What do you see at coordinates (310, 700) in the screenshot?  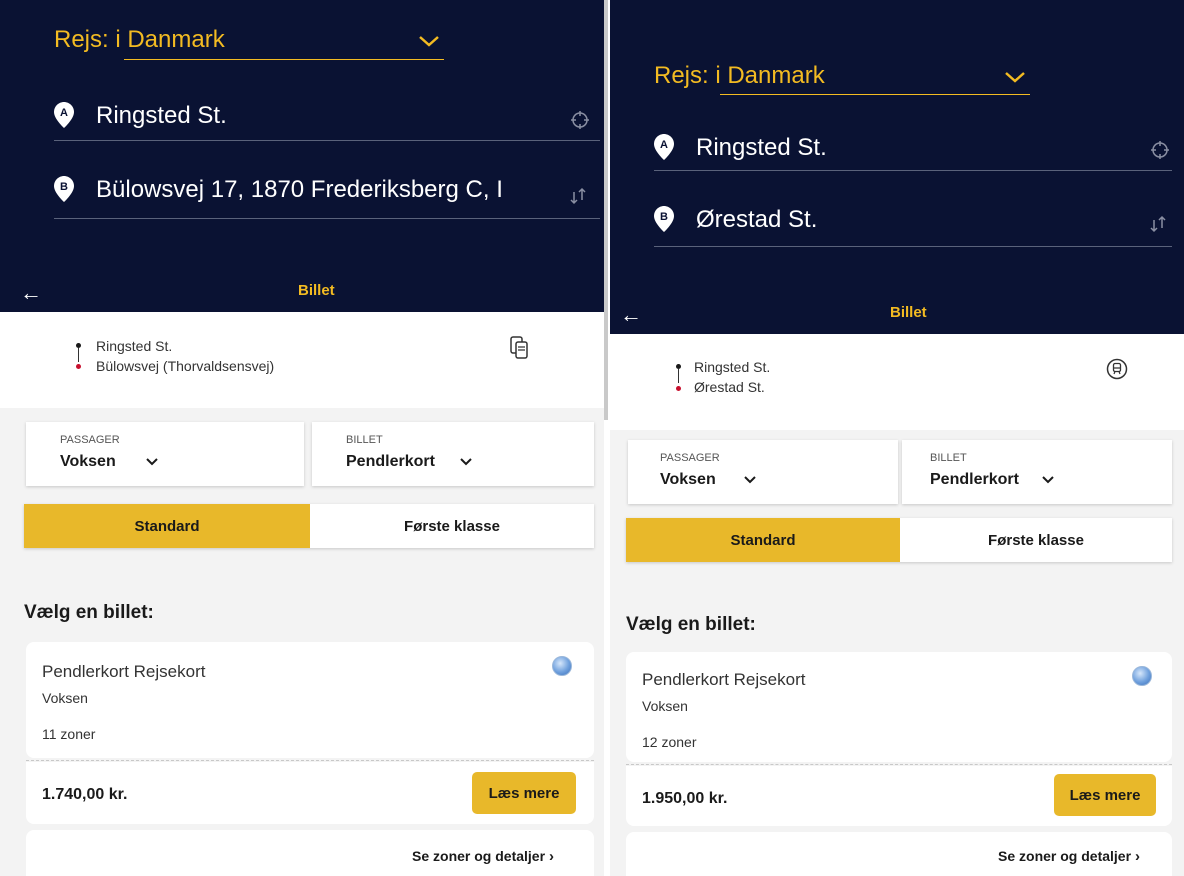 I see `ticket-card: Pendlerkort Rejsekort Voksen 11 zoner` at bounding box center [310, 700].